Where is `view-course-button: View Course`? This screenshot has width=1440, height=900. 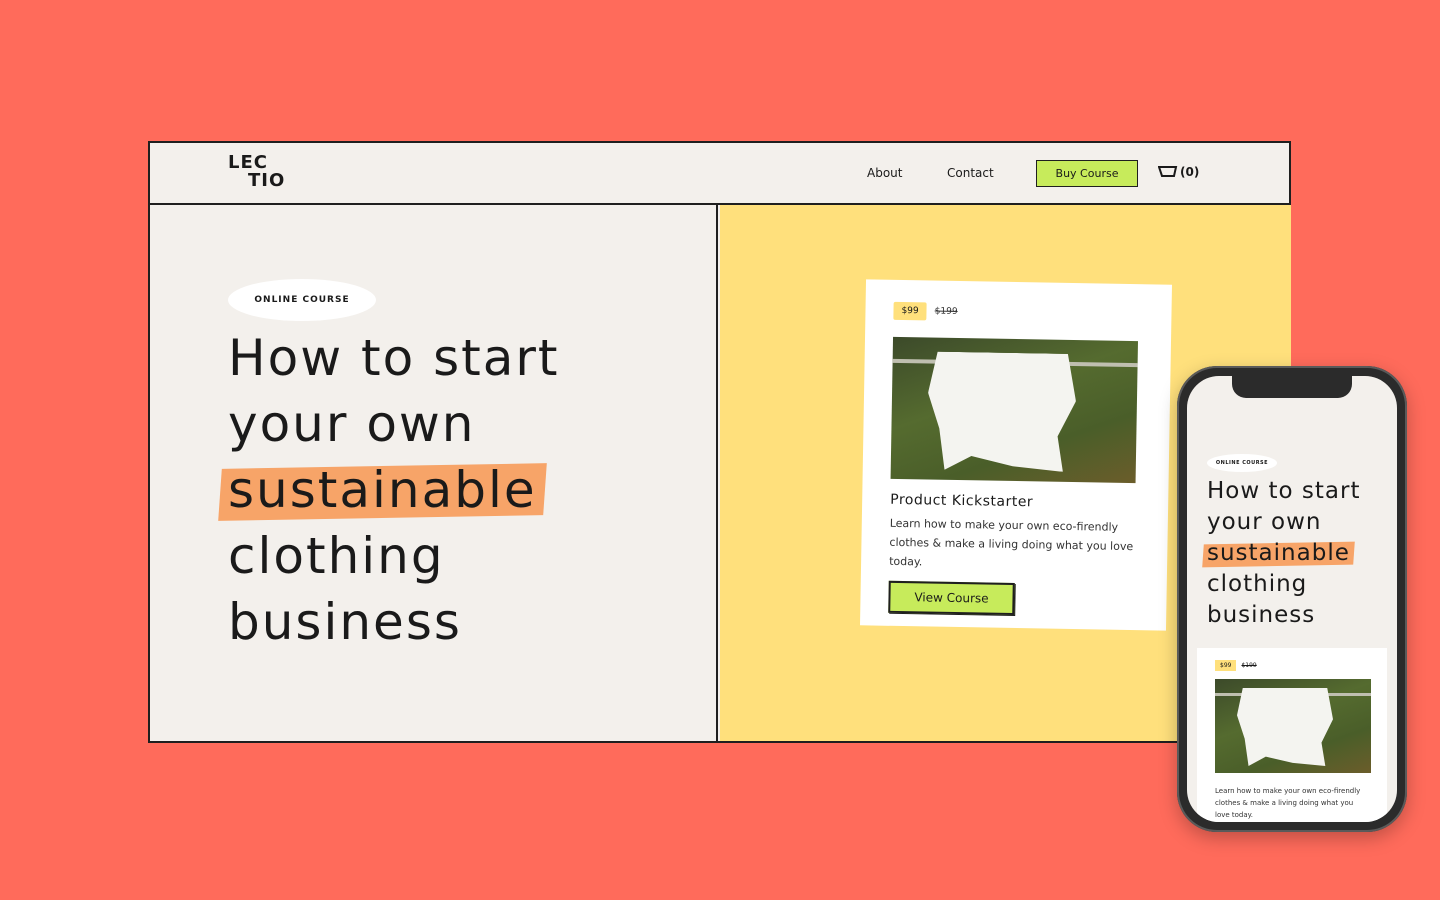
view-course-button: View Course is located at coordinates (951, 597).